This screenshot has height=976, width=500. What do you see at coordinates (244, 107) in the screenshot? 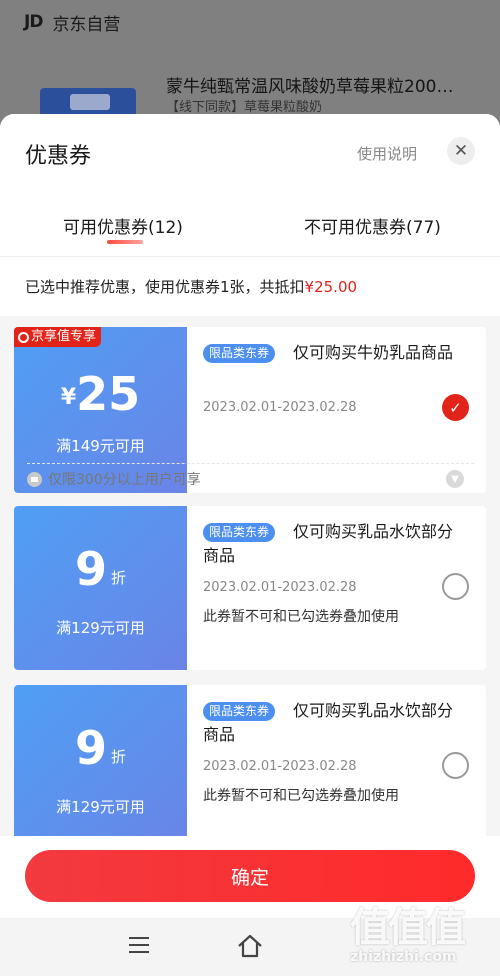
I see `product-subtitle: 【线下同款】草莓果粒酸奶` at bounding box center [244, 107].